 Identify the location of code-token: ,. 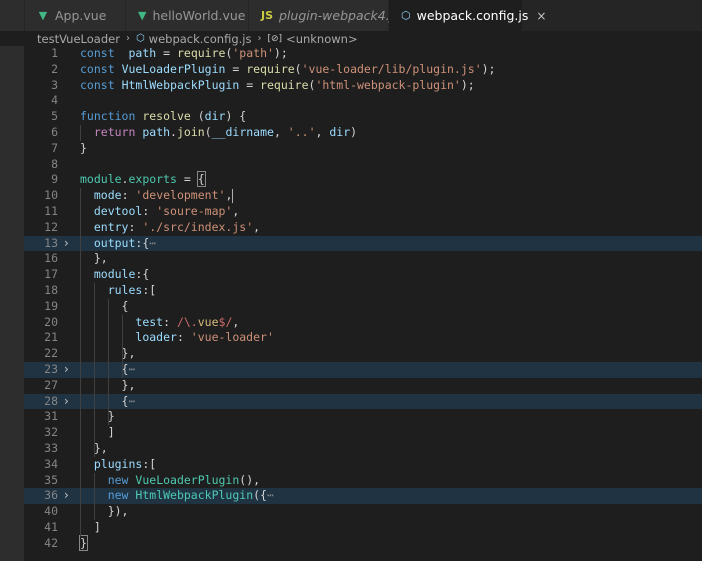
(280, 132).